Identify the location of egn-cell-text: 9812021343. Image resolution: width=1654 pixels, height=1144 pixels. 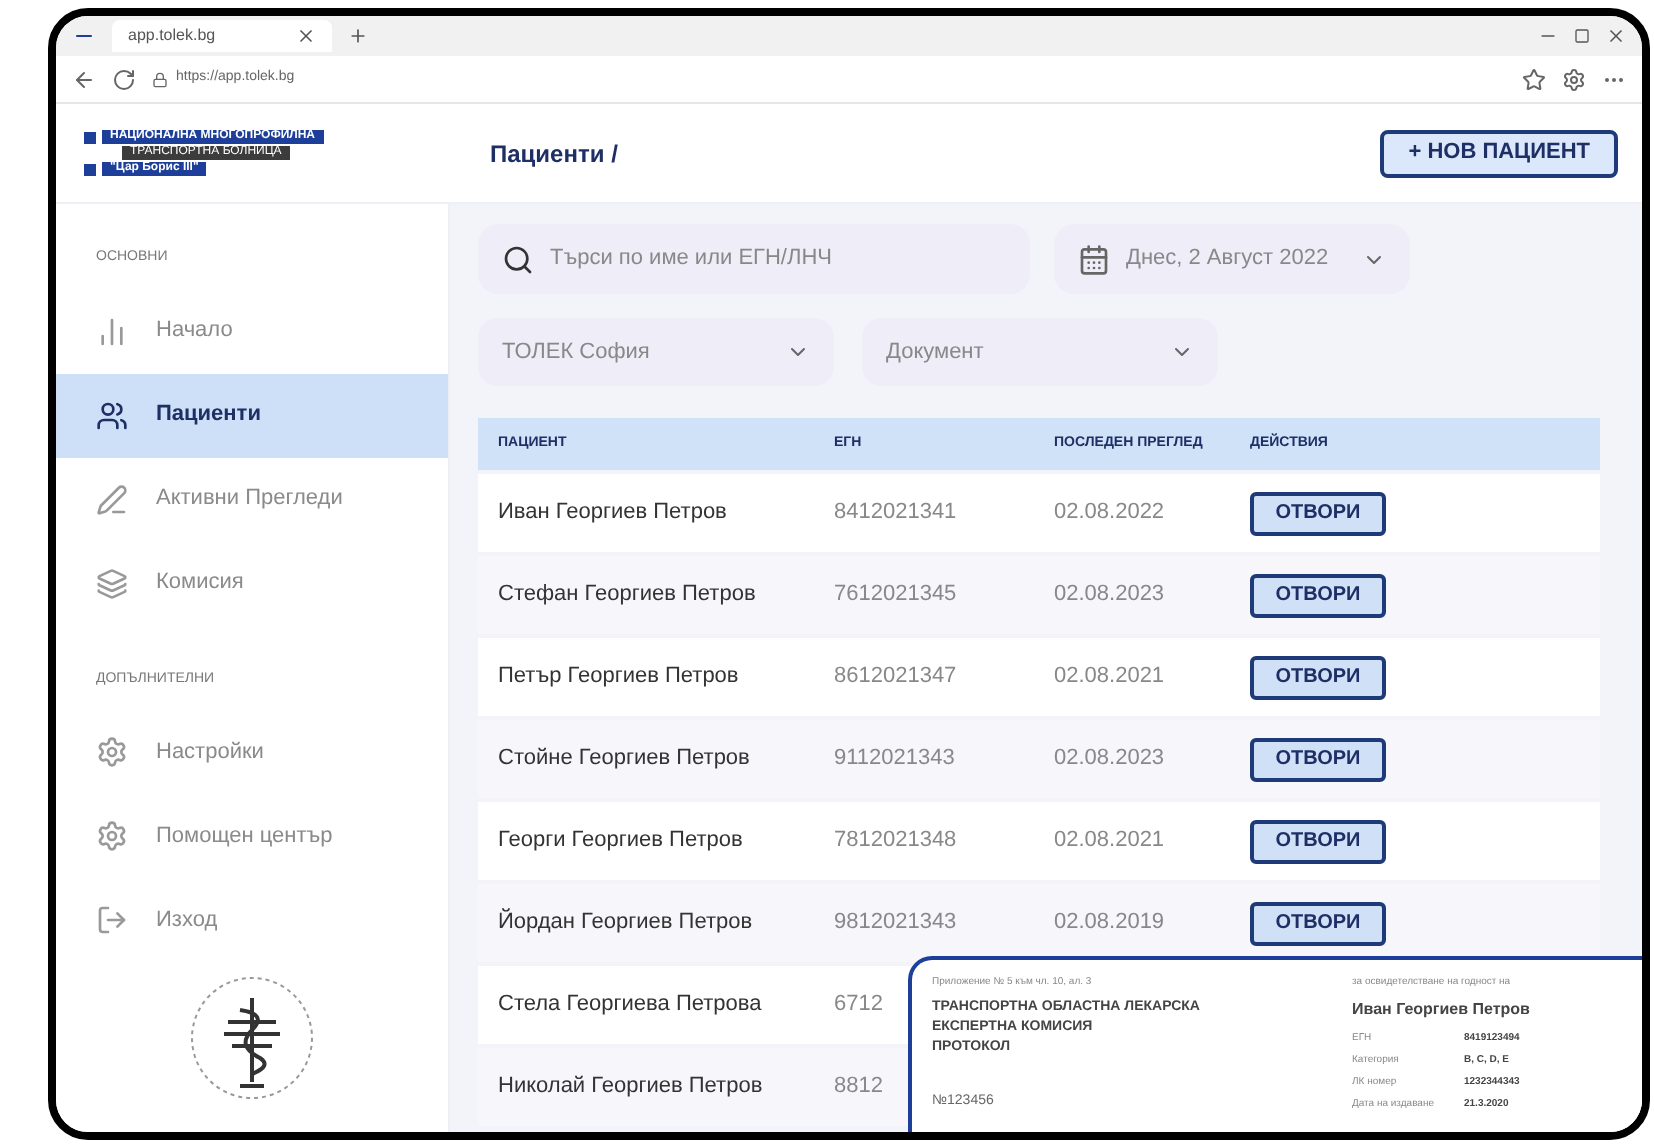
(895, 923).